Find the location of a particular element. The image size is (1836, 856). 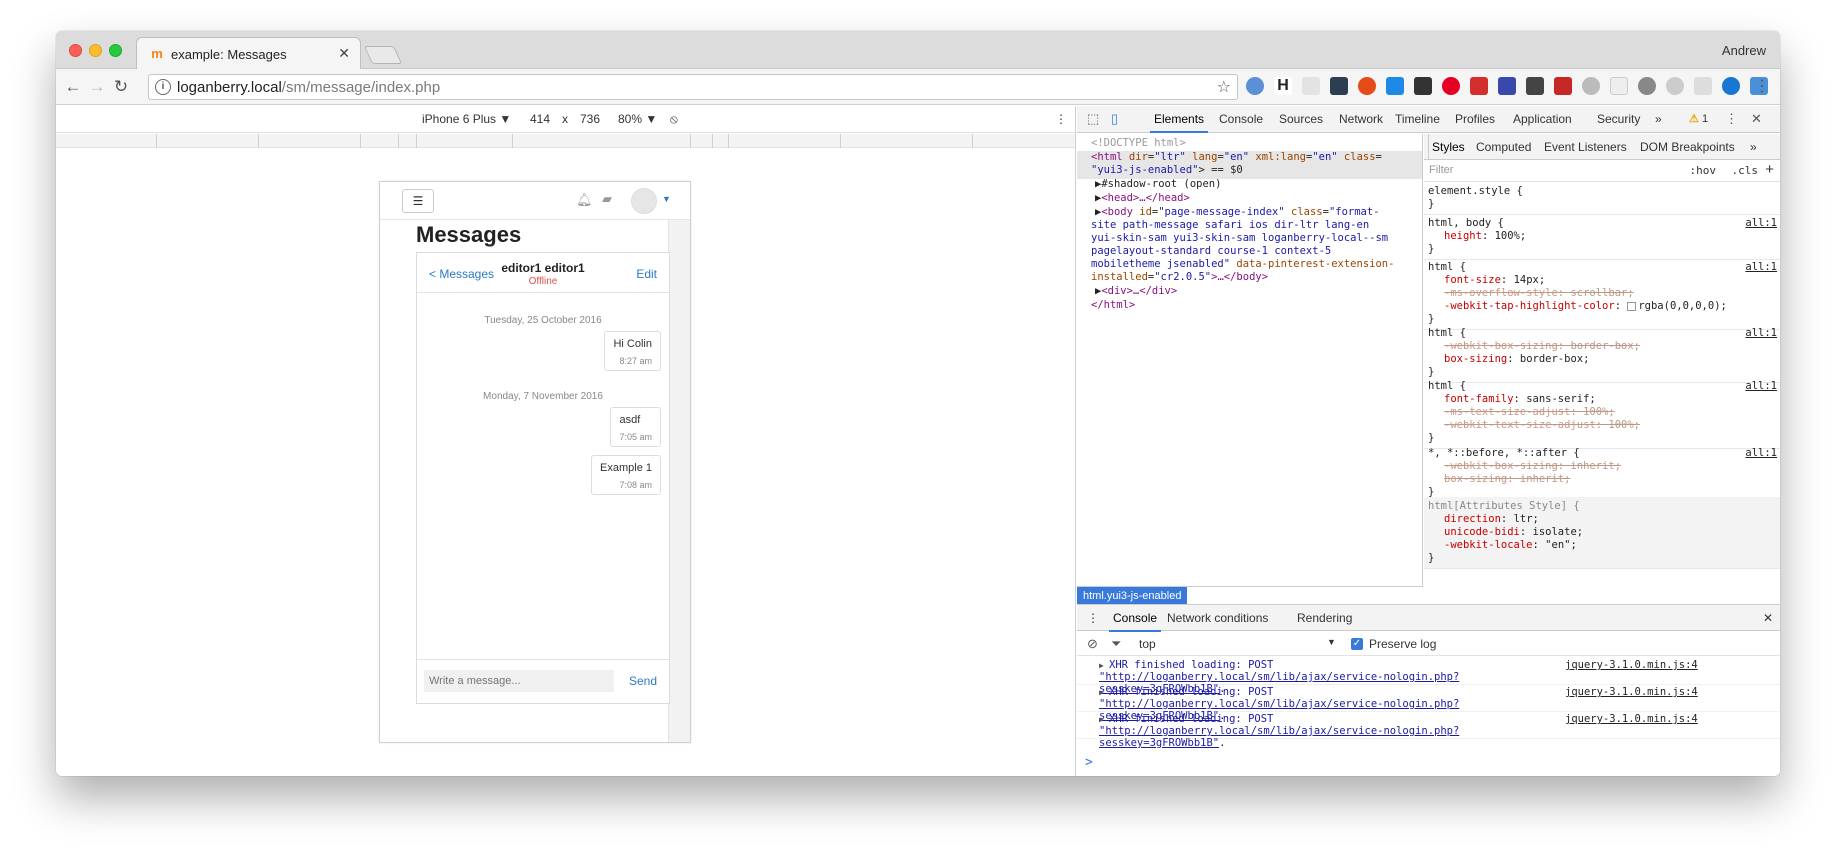

site-info-icon: i is located at coordinates (163, 87).